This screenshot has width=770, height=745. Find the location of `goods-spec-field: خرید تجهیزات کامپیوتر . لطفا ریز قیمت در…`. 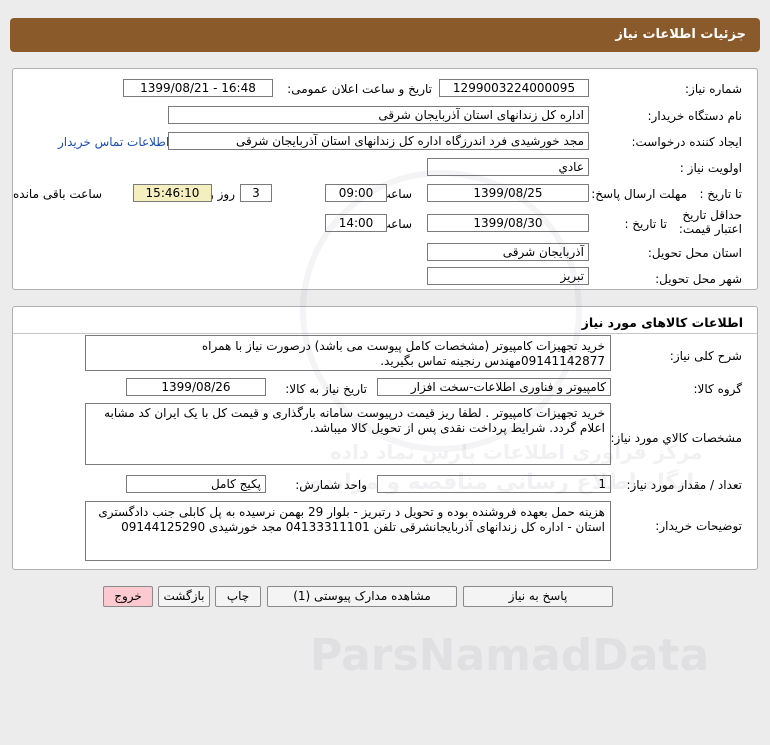

goods-spec-field: خرید تجهیزات کامپیوتر . لطفا ریز قیمت در… is located at coordinates (348, 434).